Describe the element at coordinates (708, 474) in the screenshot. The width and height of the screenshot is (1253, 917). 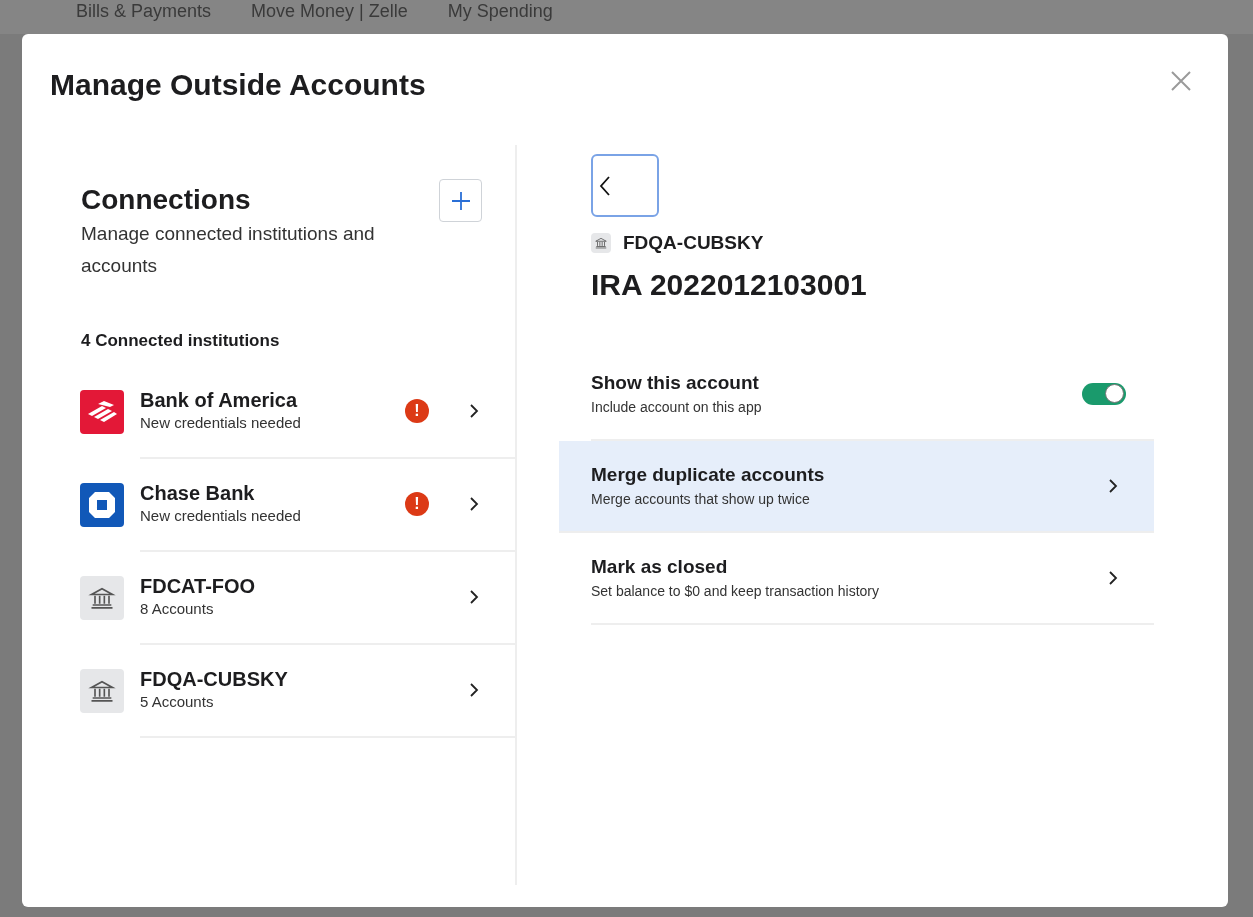
I see `option-label: Merge duplicate accounts` at that location.